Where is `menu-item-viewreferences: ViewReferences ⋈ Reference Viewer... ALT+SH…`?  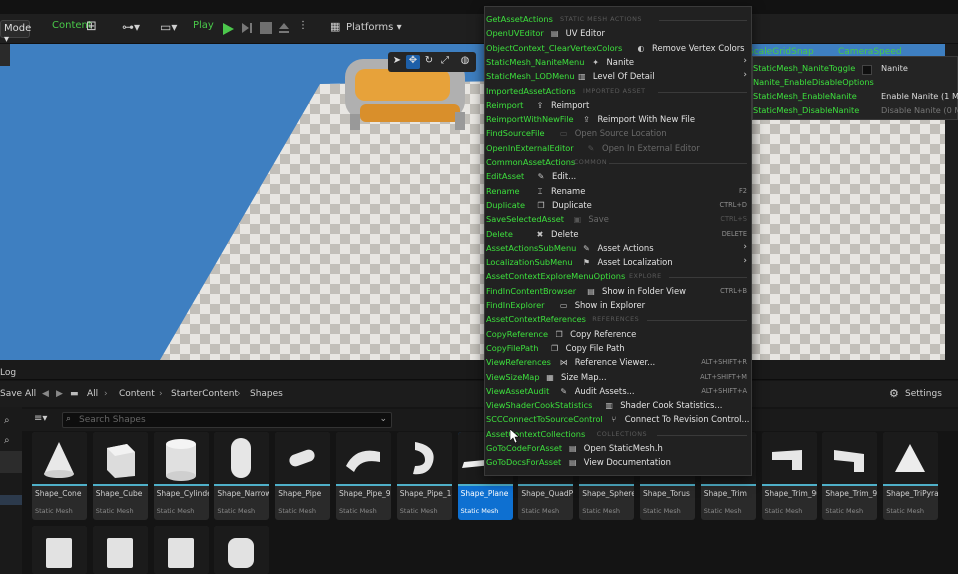
menu-item-viewreferences: ViewReferences ⋈ Reference Viewer... ALT+SH… is located at coordinates (619, 363).